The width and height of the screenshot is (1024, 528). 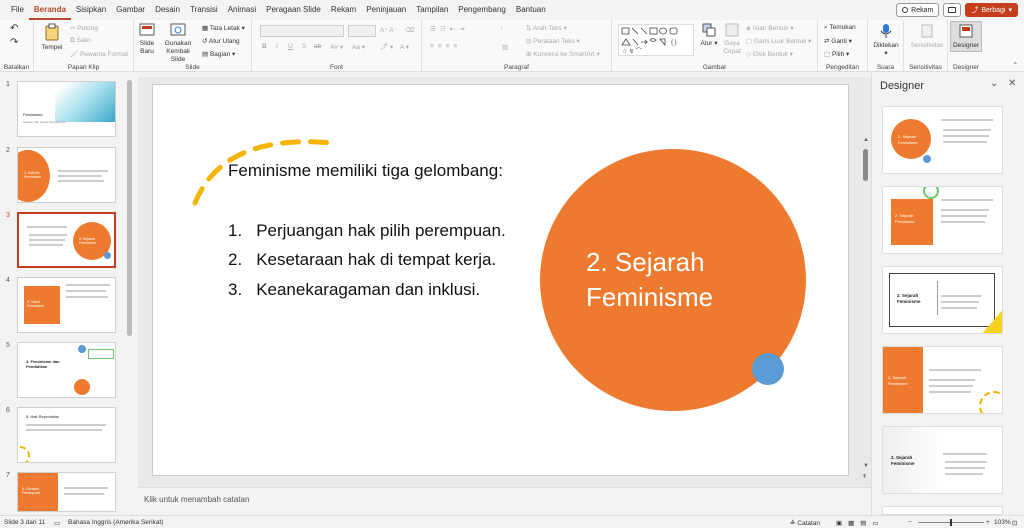 I want to click on zoom-slider-thumb, so click(x=951, y=522).